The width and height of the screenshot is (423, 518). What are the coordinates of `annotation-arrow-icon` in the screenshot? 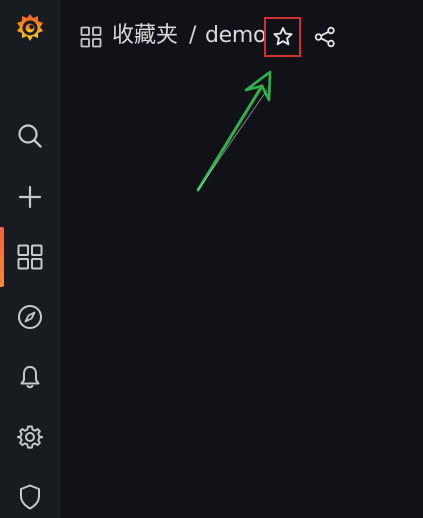 It's located at (234, 131).